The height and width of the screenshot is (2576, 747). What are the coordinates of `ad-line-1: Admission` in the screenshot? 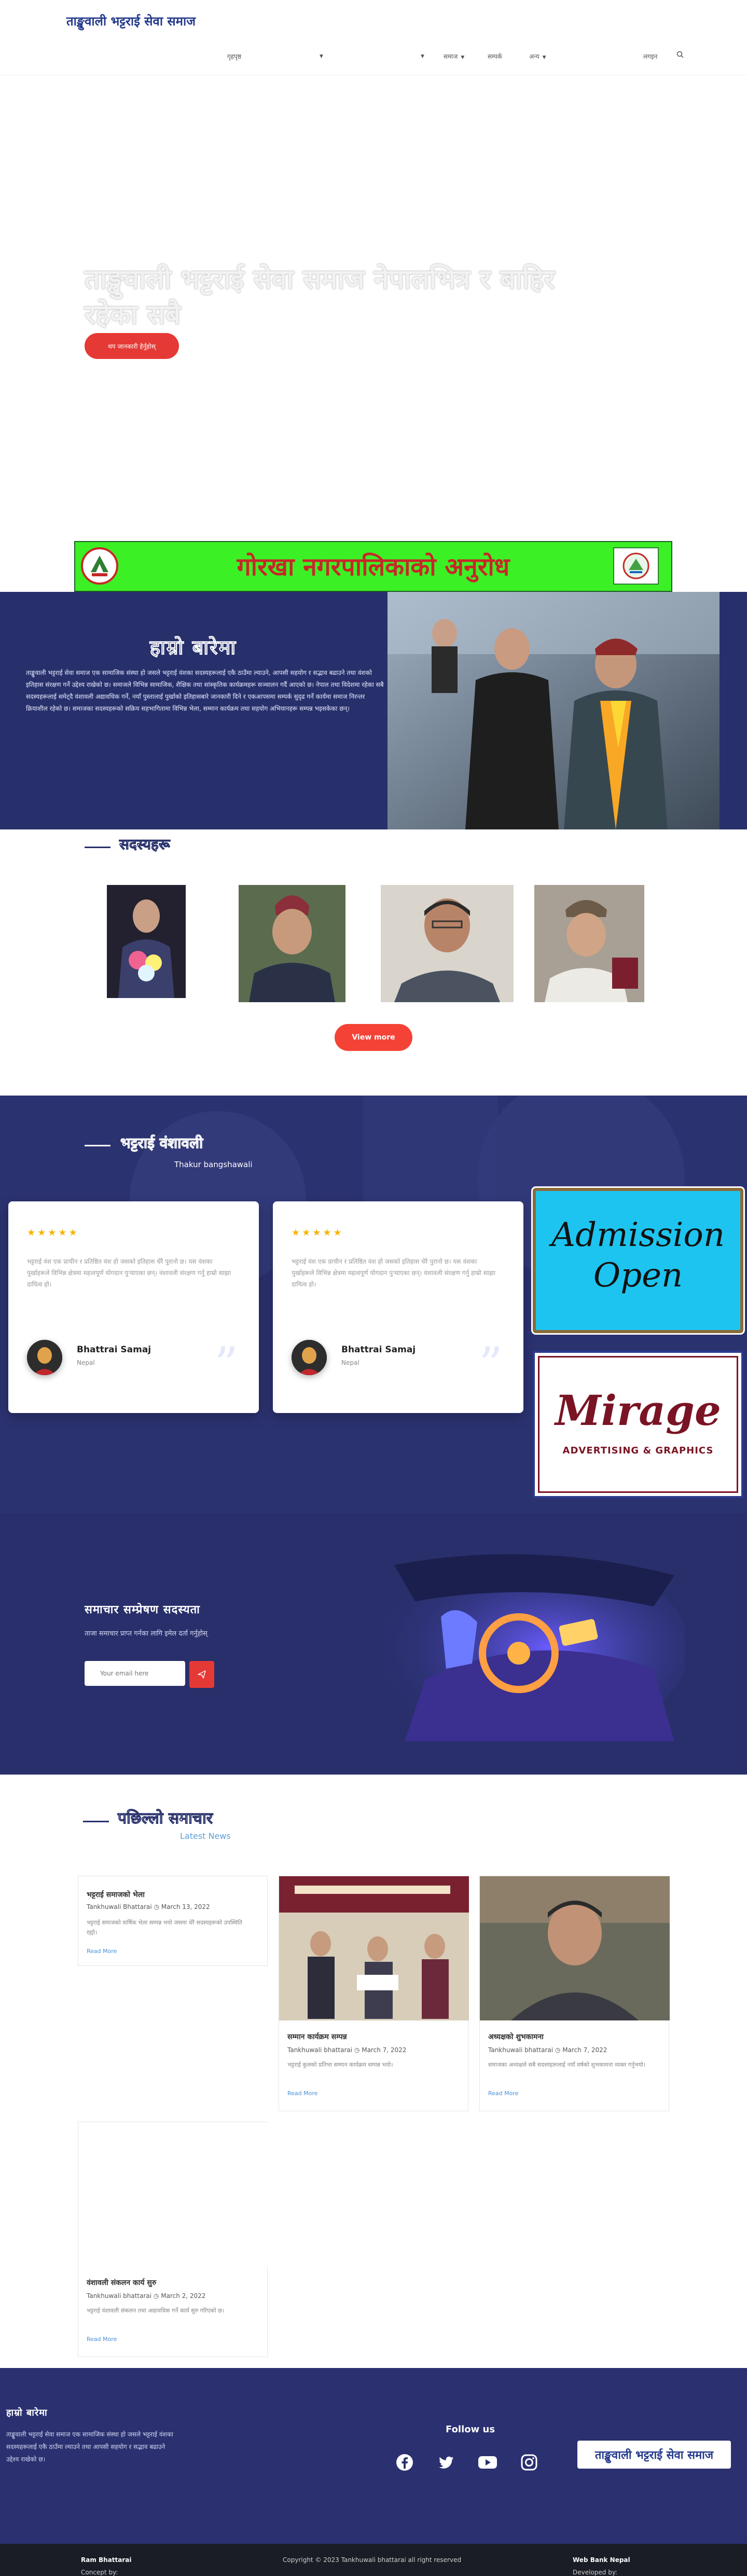 It's located at (638, 1235).